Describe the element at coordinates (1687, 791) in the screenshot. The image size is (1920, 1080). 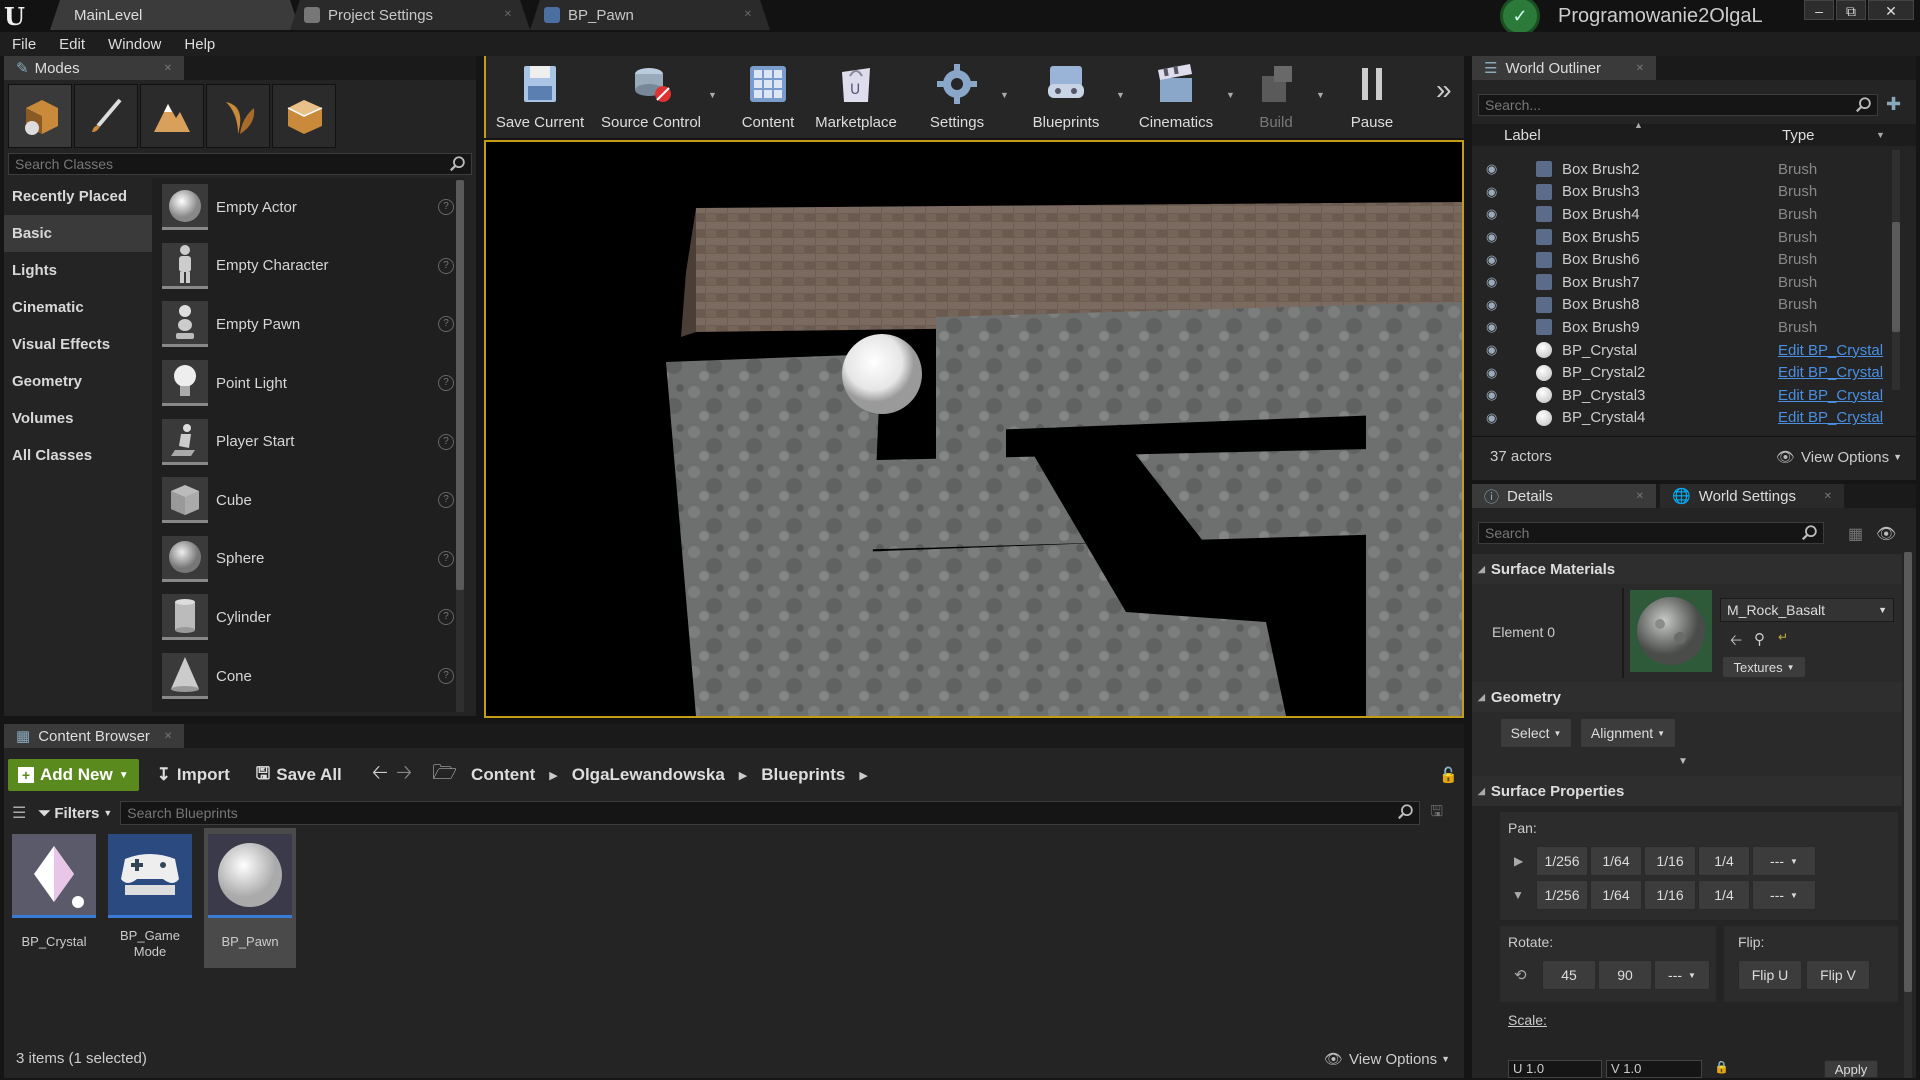
I see `surface-properties-header: Surface Properties` at that location.